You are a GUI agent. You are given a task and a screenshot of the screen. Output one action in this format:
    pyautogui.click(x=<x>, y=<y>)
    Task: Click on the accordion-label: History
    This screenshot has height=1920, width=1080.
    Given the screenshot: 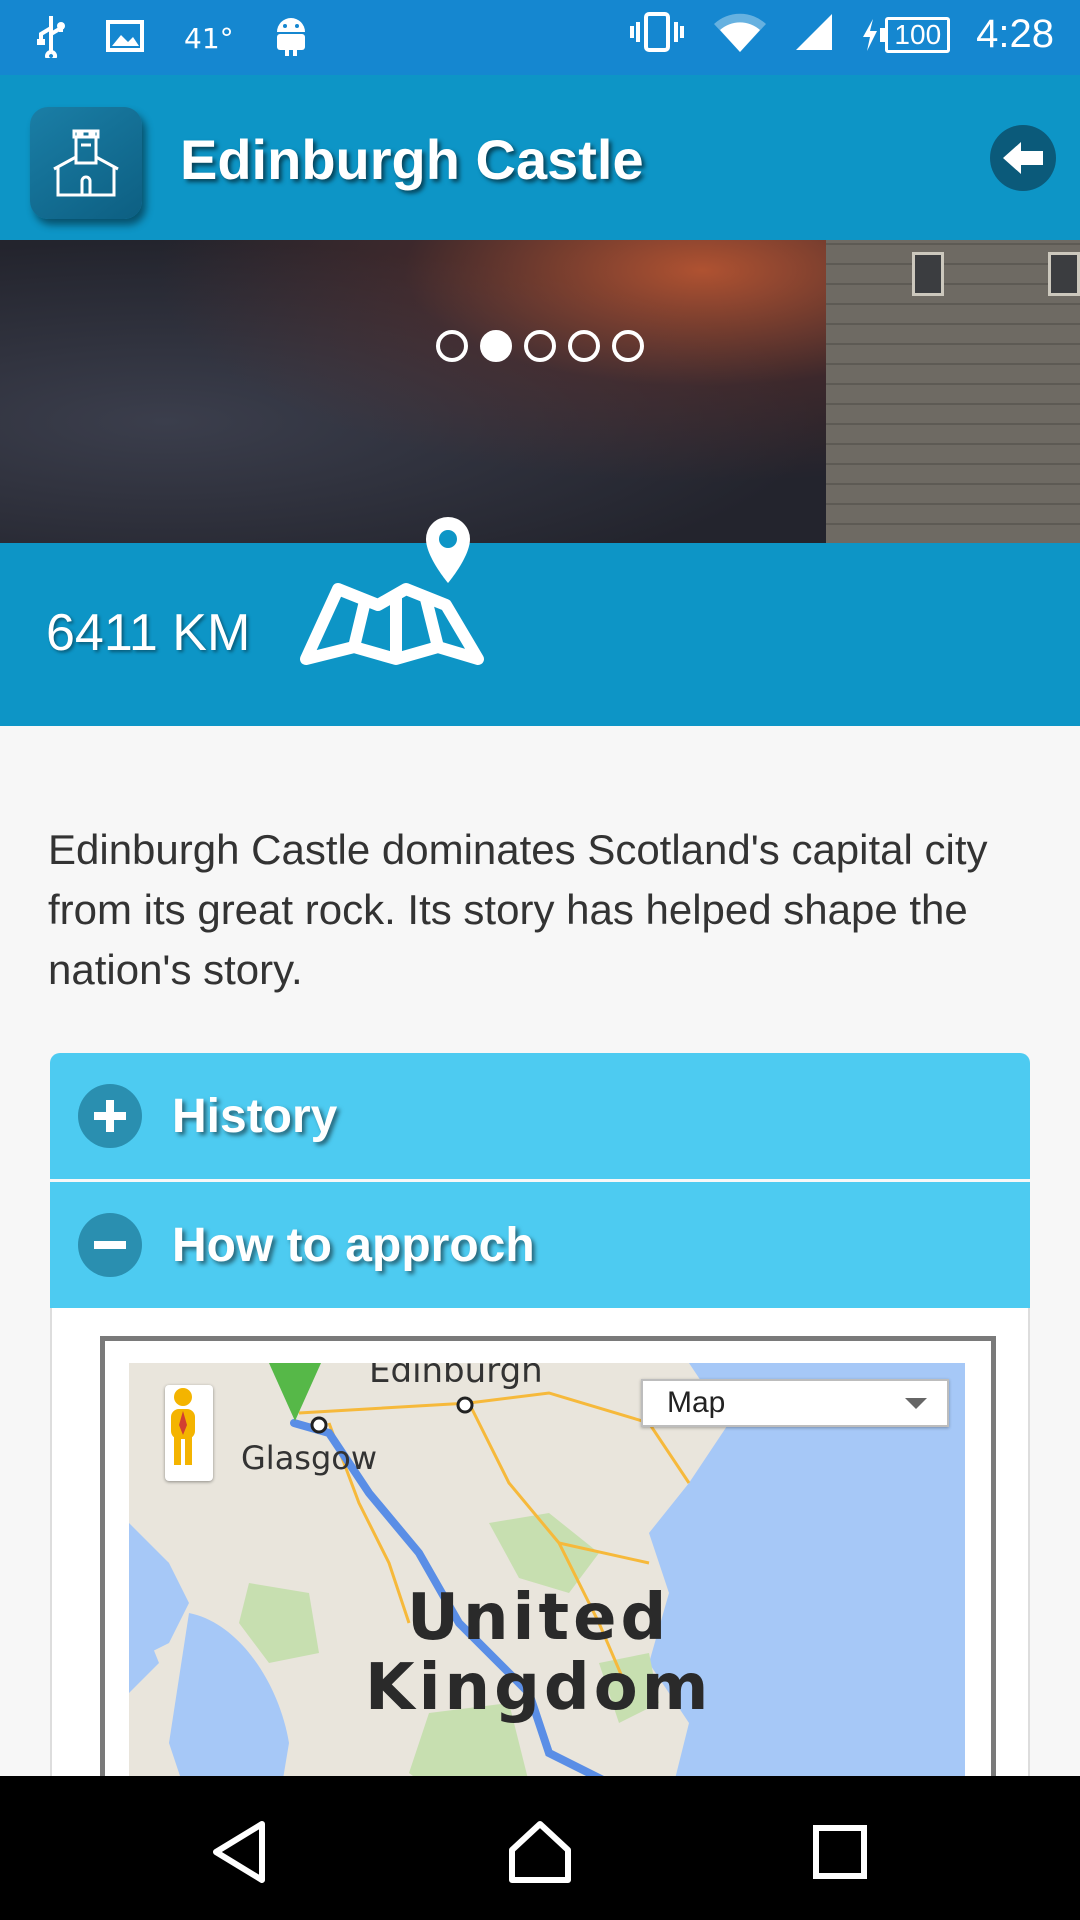 What is the action you would take?
    pyautogui.click(x=255, y=1116)
    